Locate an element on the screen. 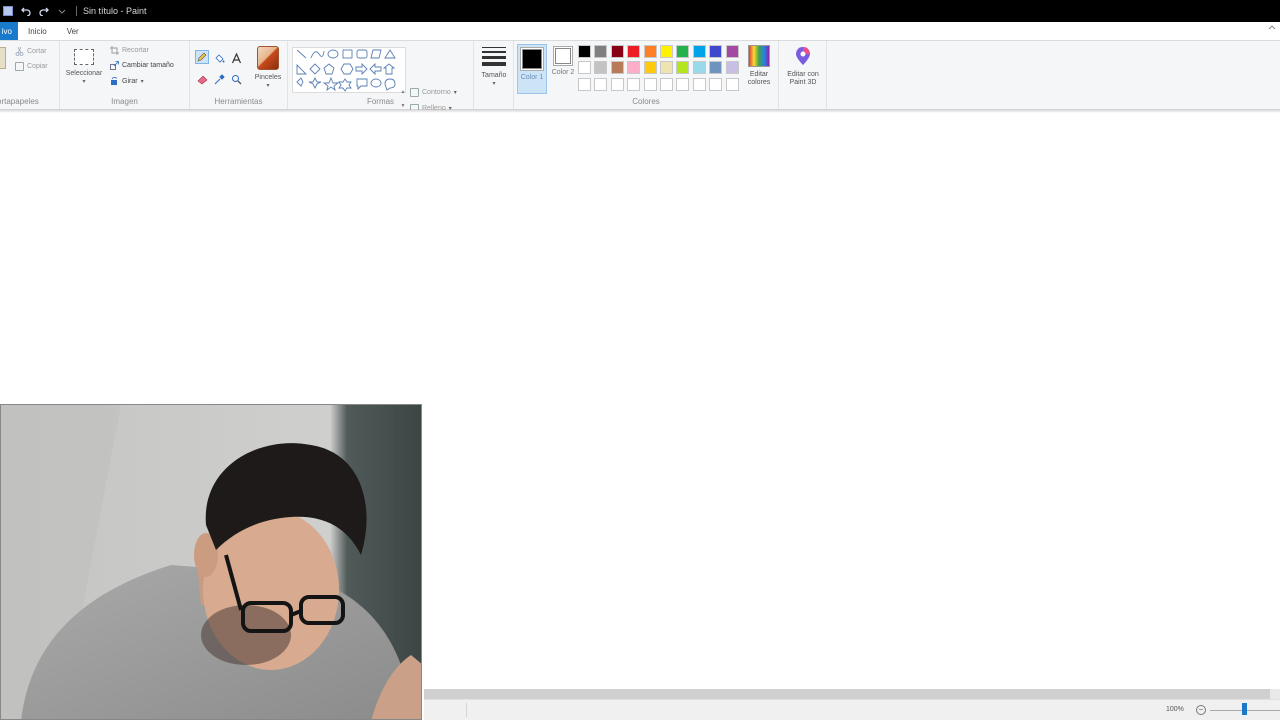 Image resolution: width=1280 pixels, height=720 pixels. edit-colors-button: Editar colores is located at coordinates (759, 66).